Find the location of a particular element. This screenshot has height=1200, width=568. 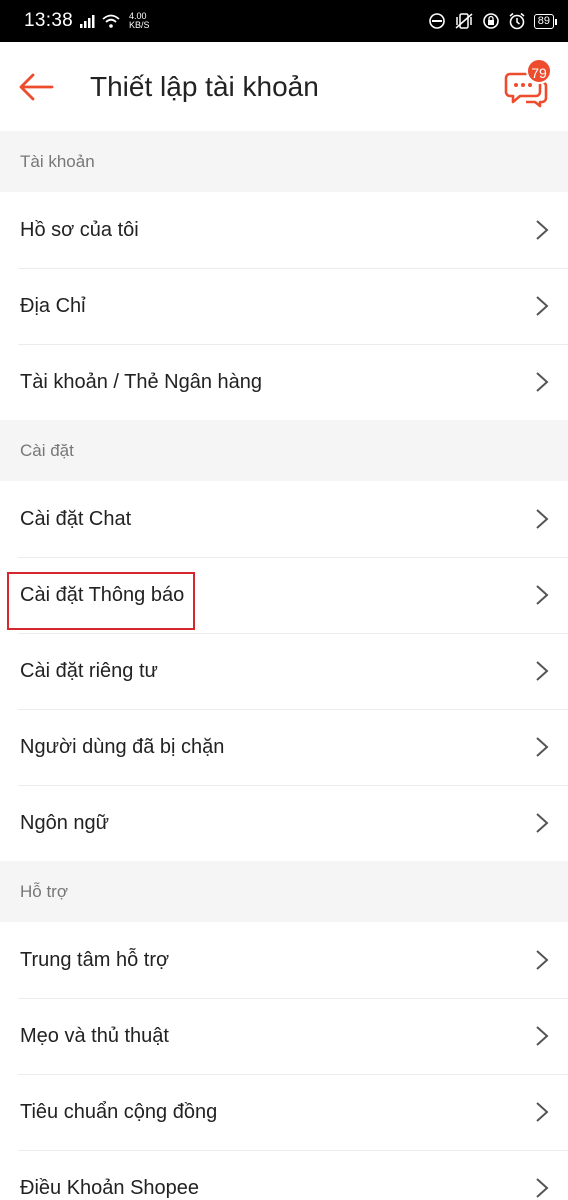

status-left: 13:38 4.00 KB/S is located at coordinates (87, 21).